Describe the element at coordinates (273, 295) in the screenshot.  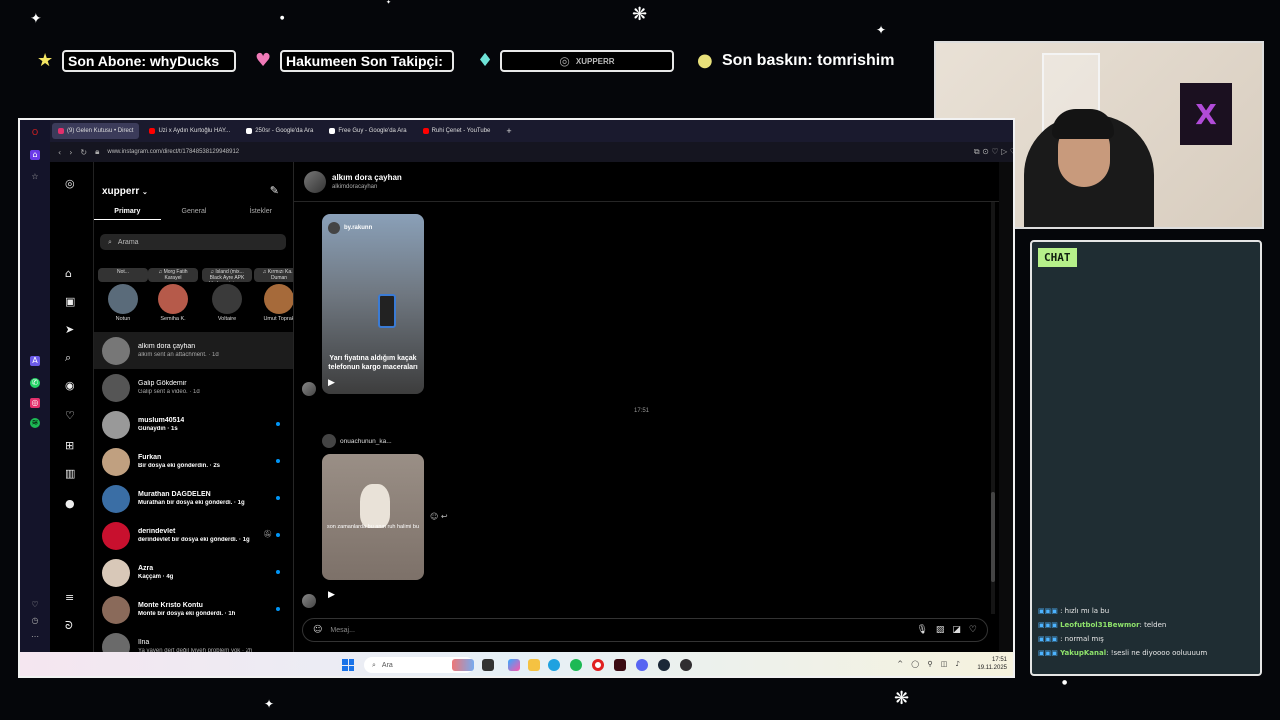
I see `note-item: ♫ Kırmızı Ka... Duman Umut Toprak` at that location.